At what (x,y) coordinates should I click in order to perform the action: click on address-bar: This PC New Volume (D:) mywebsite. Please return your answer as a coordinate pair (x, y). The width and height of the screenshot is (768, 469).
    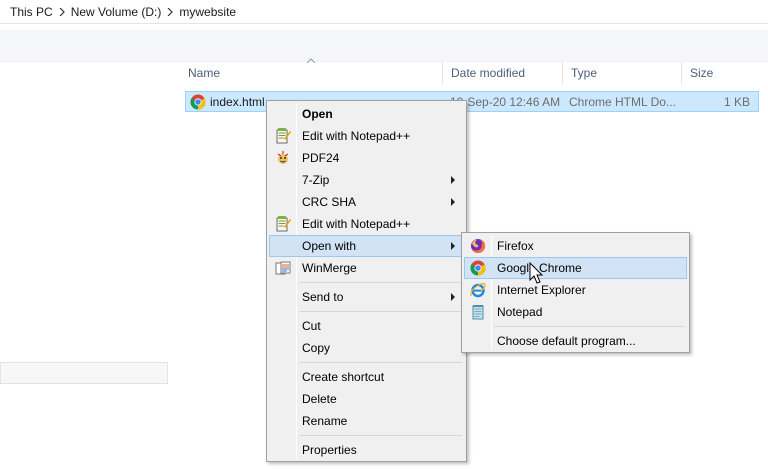
    Looking at the image, I should click on (384, 12).